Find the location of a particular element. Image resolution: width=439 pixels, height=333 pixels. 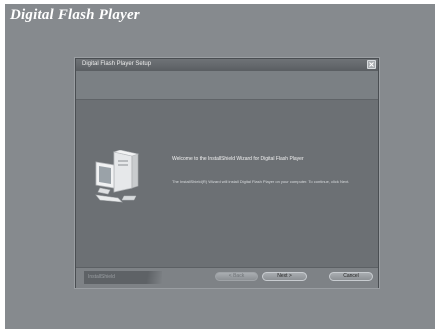

back-button: < Back is located at coordinates (236, 276).